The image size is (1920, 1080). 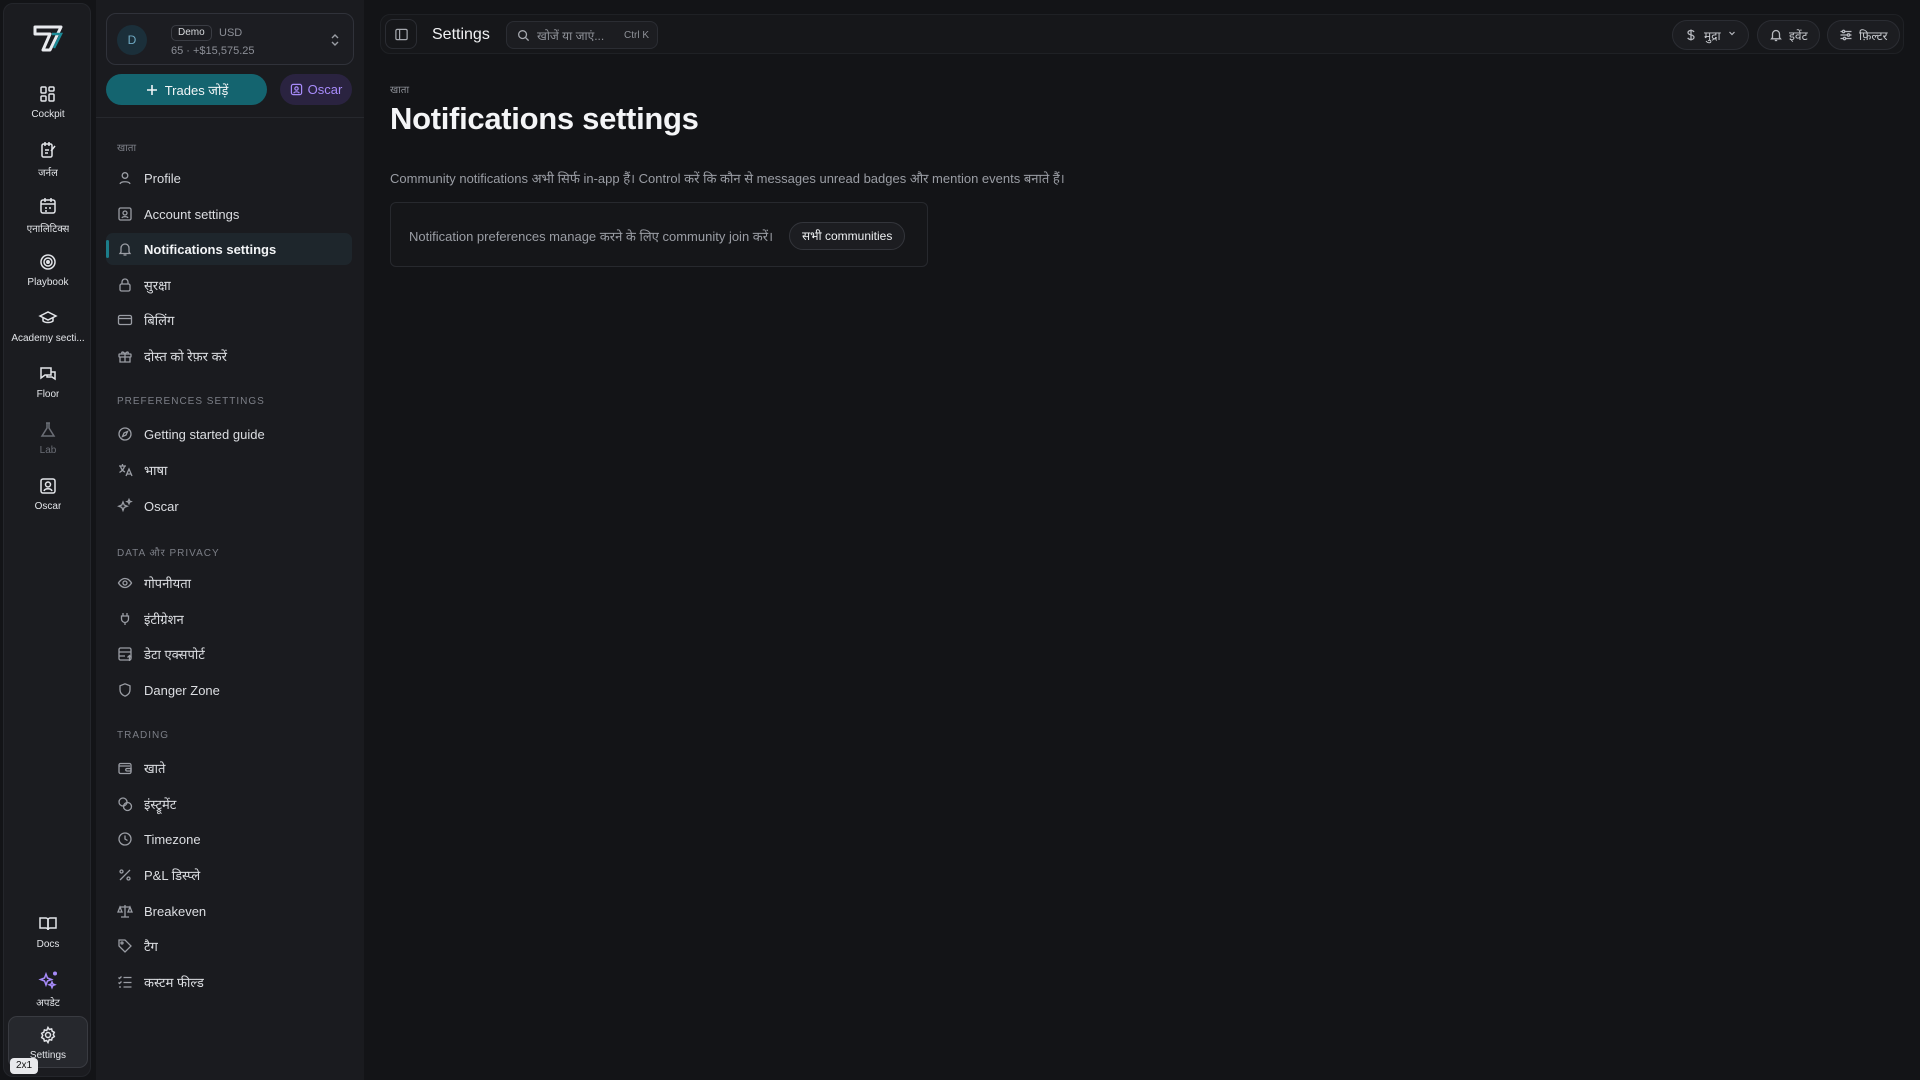 What do you see at coordinates (229, 768) in the screenshot?
I see `nav-item-accounts: खाते` at bounding box center [229, 768].